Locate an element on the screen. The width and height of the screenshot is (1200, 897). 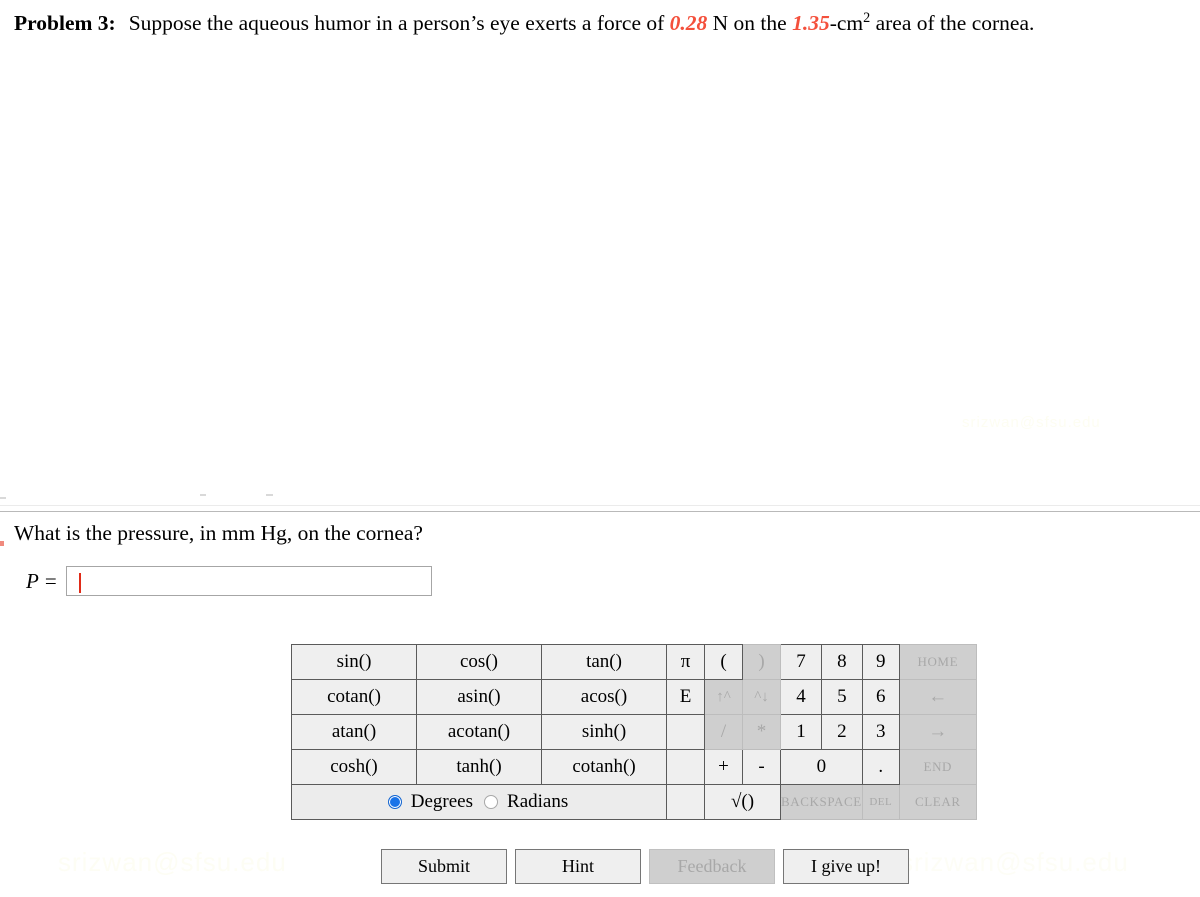
calc-row: cotan() asin() acos() E ↑^ ^↓ 4 5 6 ← is located at coordinates (634, 697).